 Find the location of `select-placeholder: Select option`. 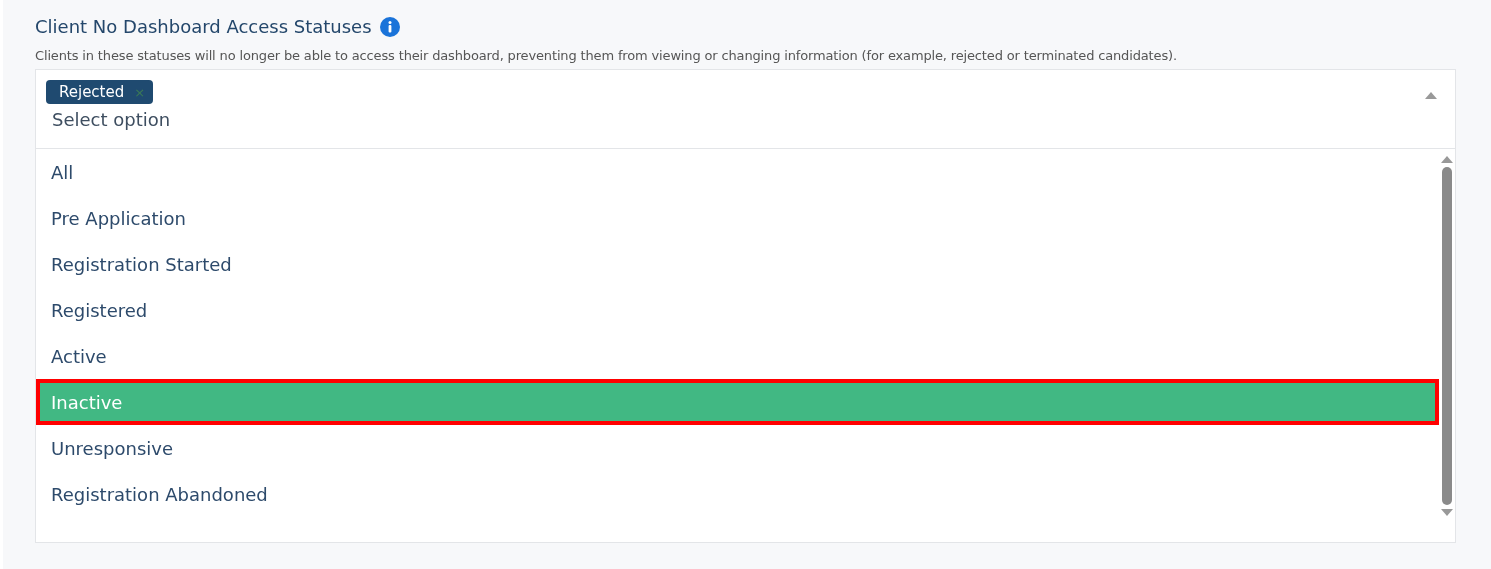

select-placeholder: Select option is located at coordinates (748, 119).